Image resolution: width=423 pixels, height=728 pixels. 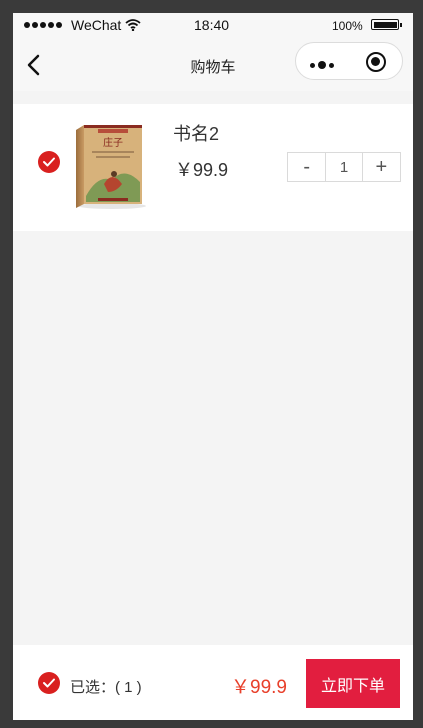 What do you see at coordinates (376, 62) in the screenshot?
I see `close-miniprogram-icon` at bounding box center [376, 62].